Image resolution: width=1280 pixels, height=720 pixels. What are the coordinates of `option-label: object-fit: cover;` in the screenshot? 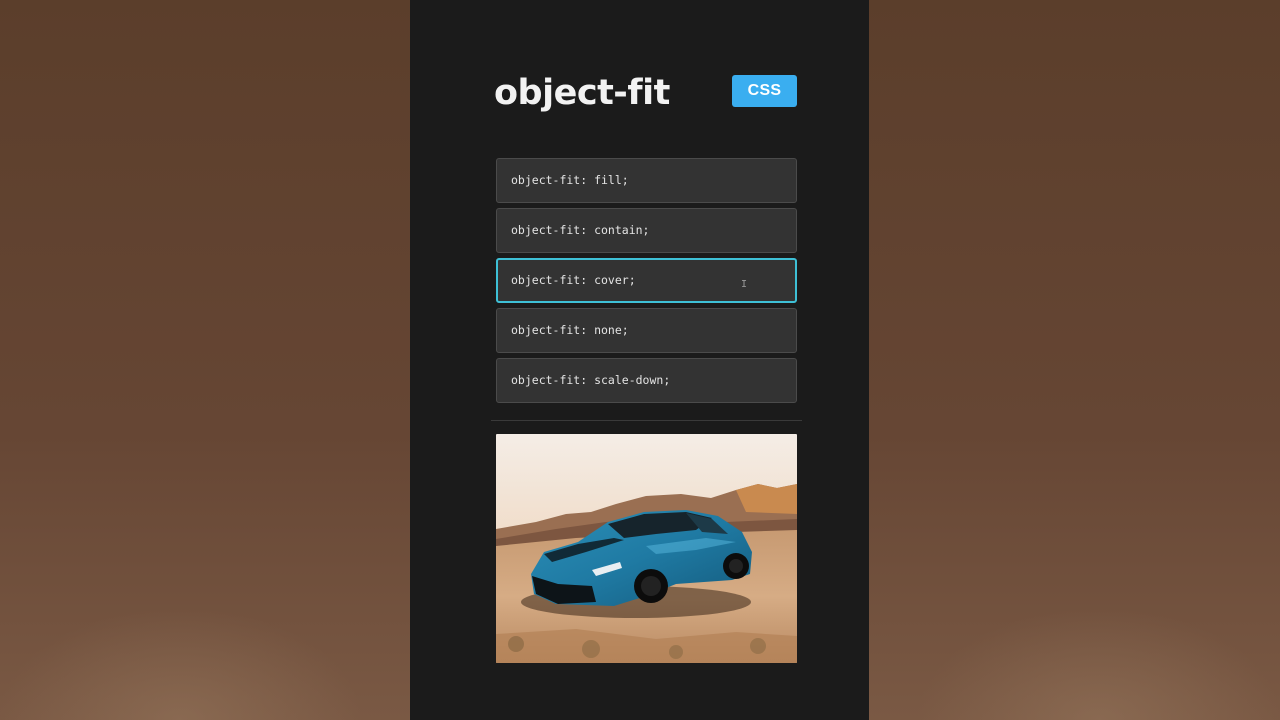 It's located at (573, 280).